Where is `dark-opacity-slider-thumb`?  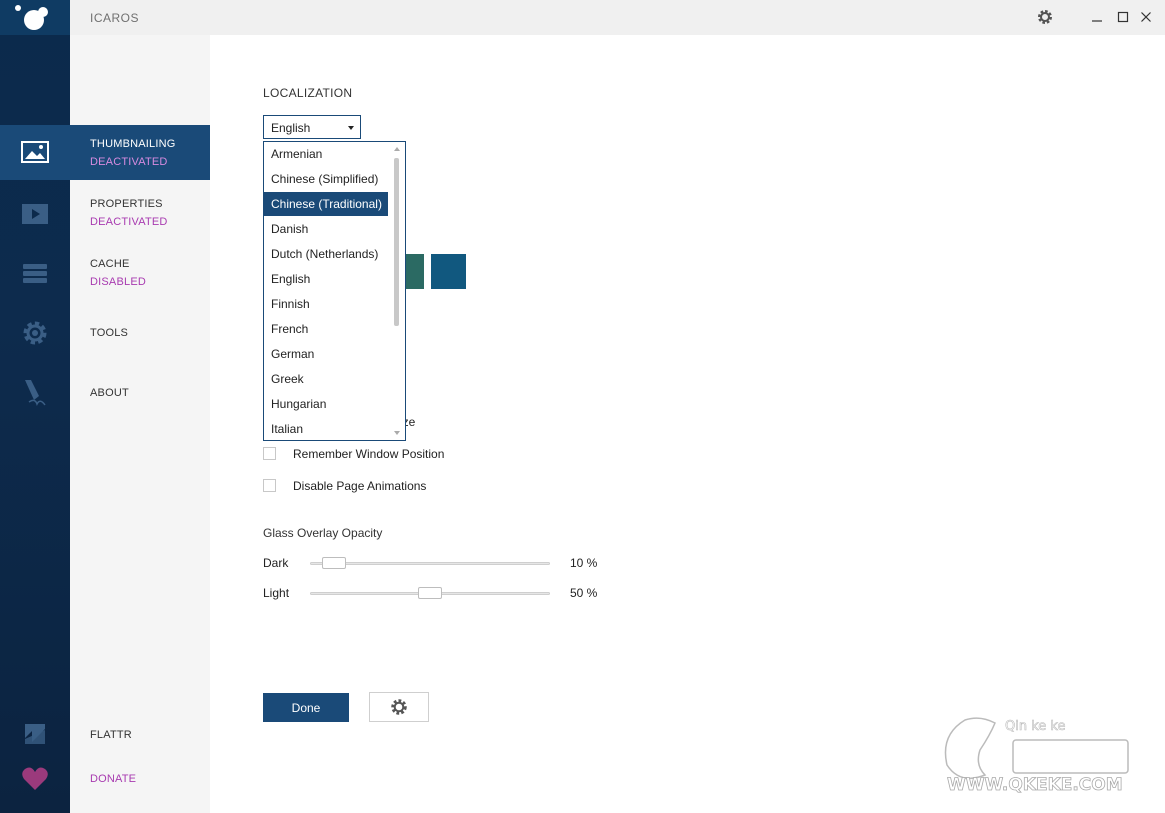 dark-opacity-slider-thumb is located at coordinates (334, 563).